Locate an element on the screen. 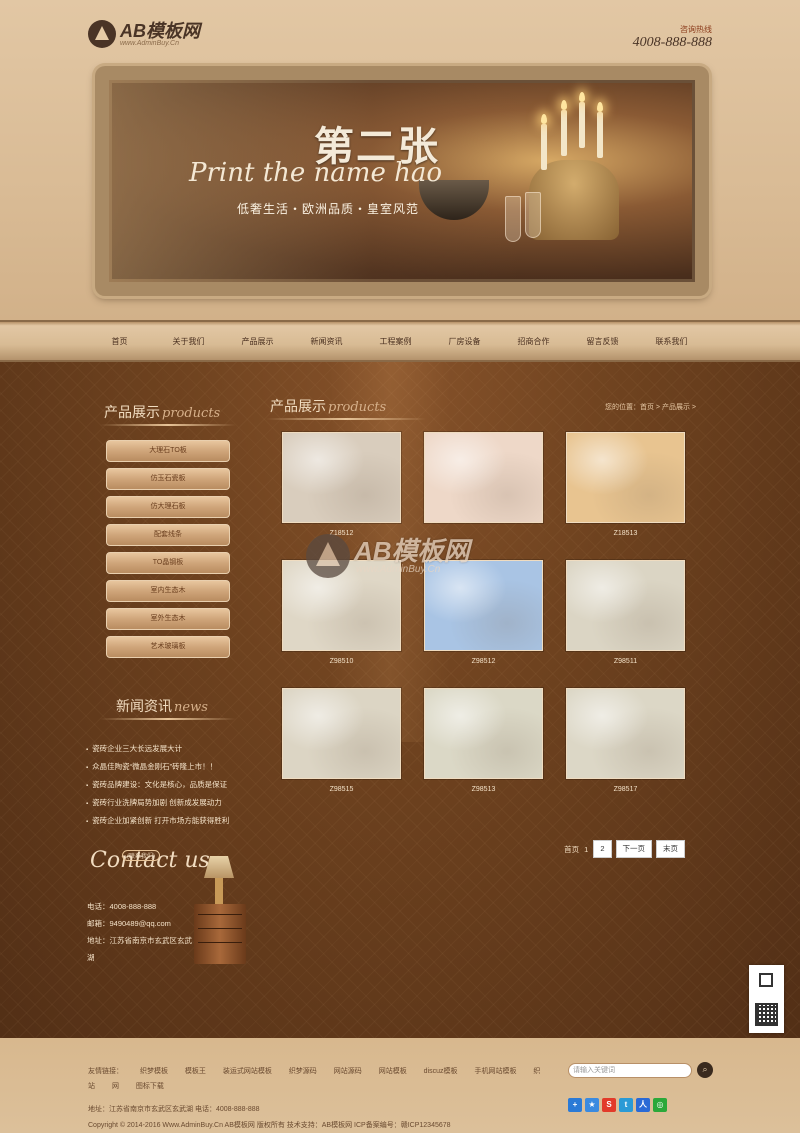 The width and height of the screenshot is (800, 1133). news-item: 瓷砖品牌建设：文化是核心，品质是保证 is located at coordinates (166, 785).